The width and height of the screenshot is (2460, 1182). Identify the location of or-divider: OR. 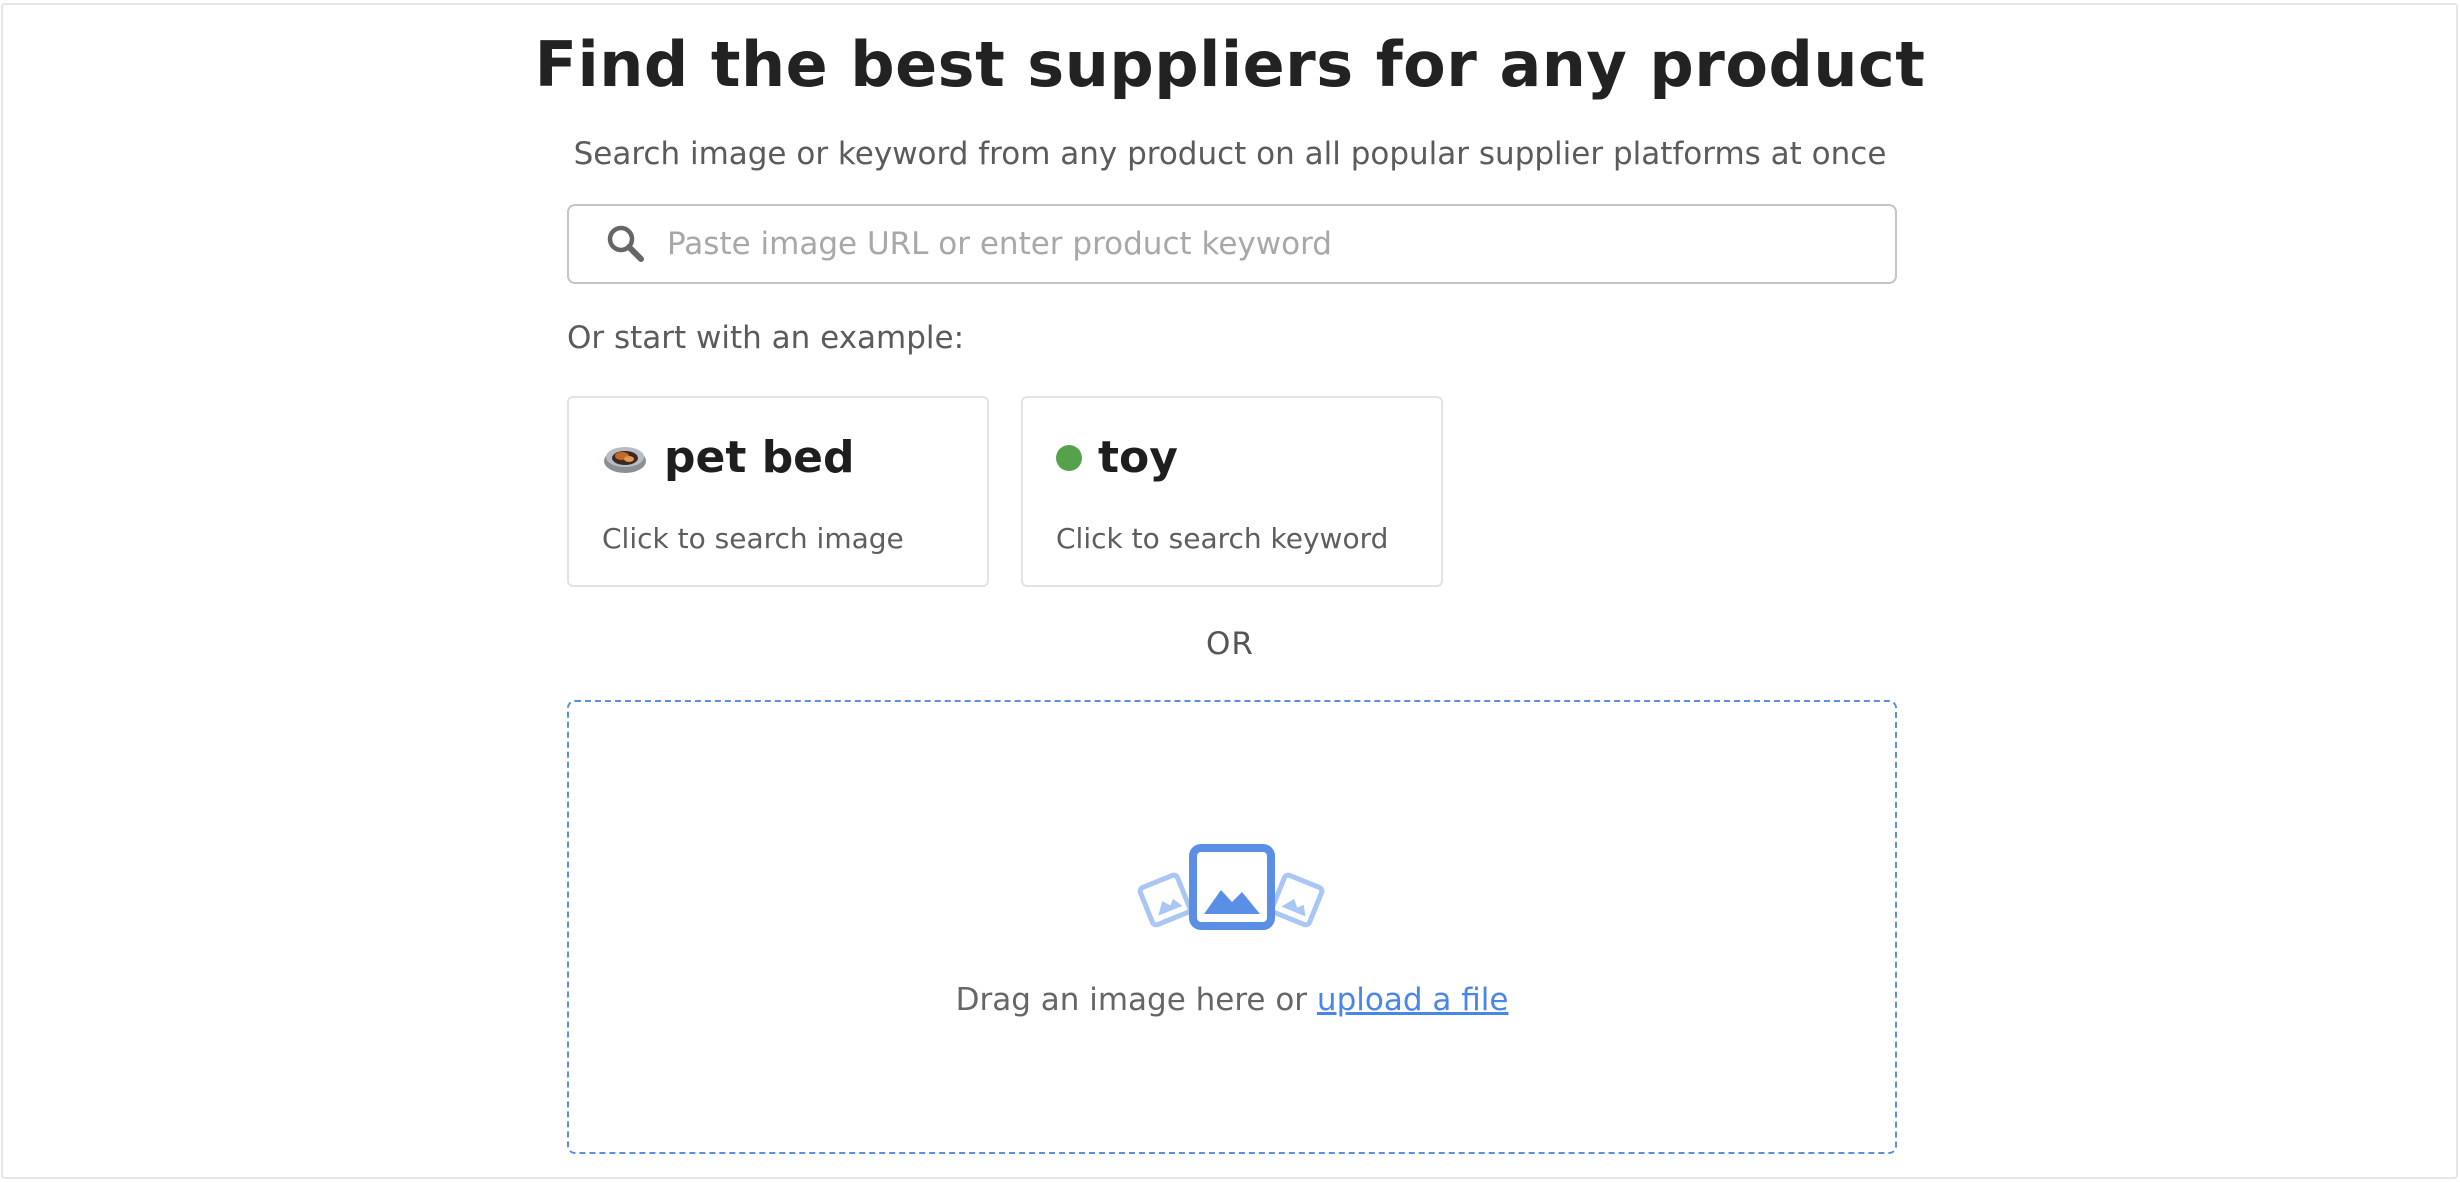
(1230, 644).